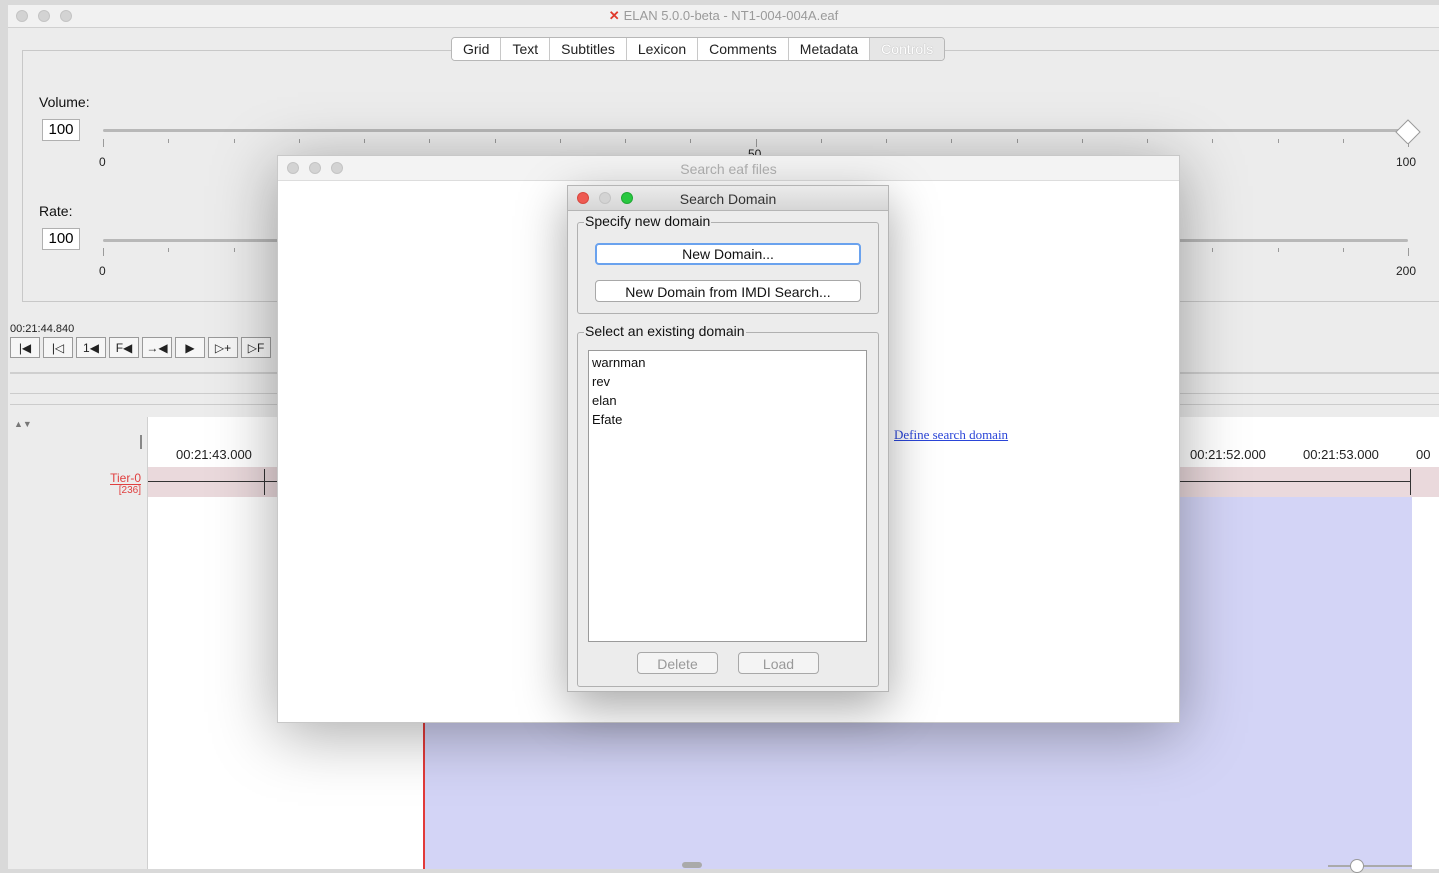  I want to click on tab-comments: Comments, so click(743, 49).